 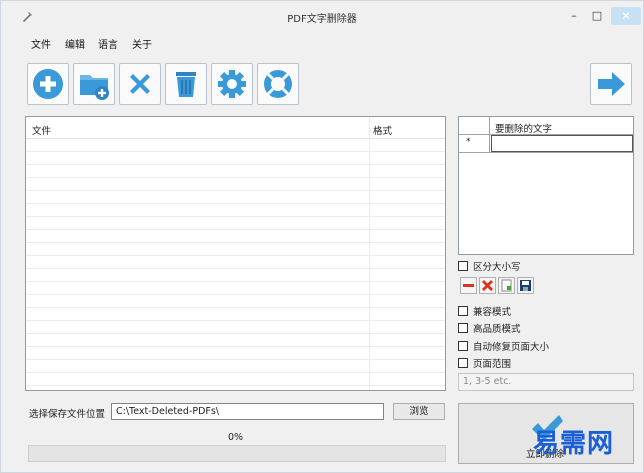 What do you see at coordinates (41, 130) in the screenshot?
I see `column-file: 文件` at bounding box center [41, 130].